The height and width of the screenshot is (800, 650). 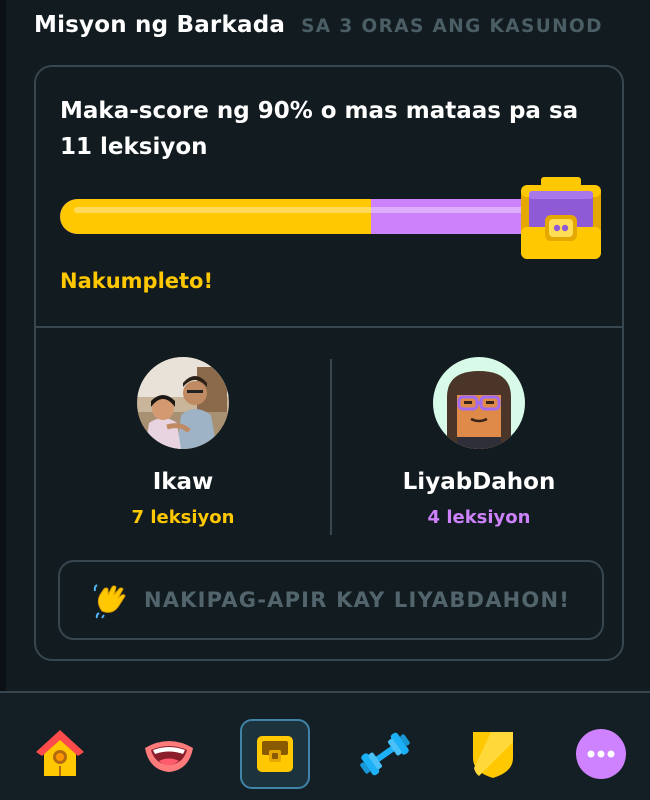 I want to click on quest-timer: SA 3 ORAS ANG KASUNOD, so click(x=452, y=26).